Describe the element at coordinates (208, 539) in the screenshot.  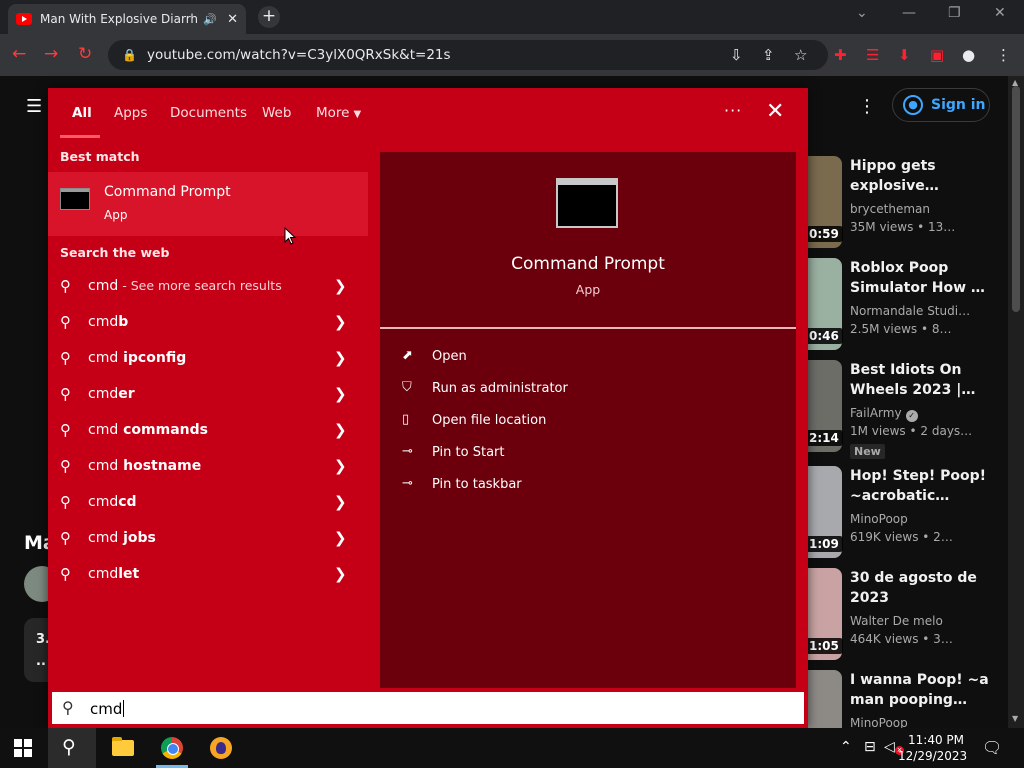
I see `web-result-item: ⚲ cmd jobs ❯` at that location.